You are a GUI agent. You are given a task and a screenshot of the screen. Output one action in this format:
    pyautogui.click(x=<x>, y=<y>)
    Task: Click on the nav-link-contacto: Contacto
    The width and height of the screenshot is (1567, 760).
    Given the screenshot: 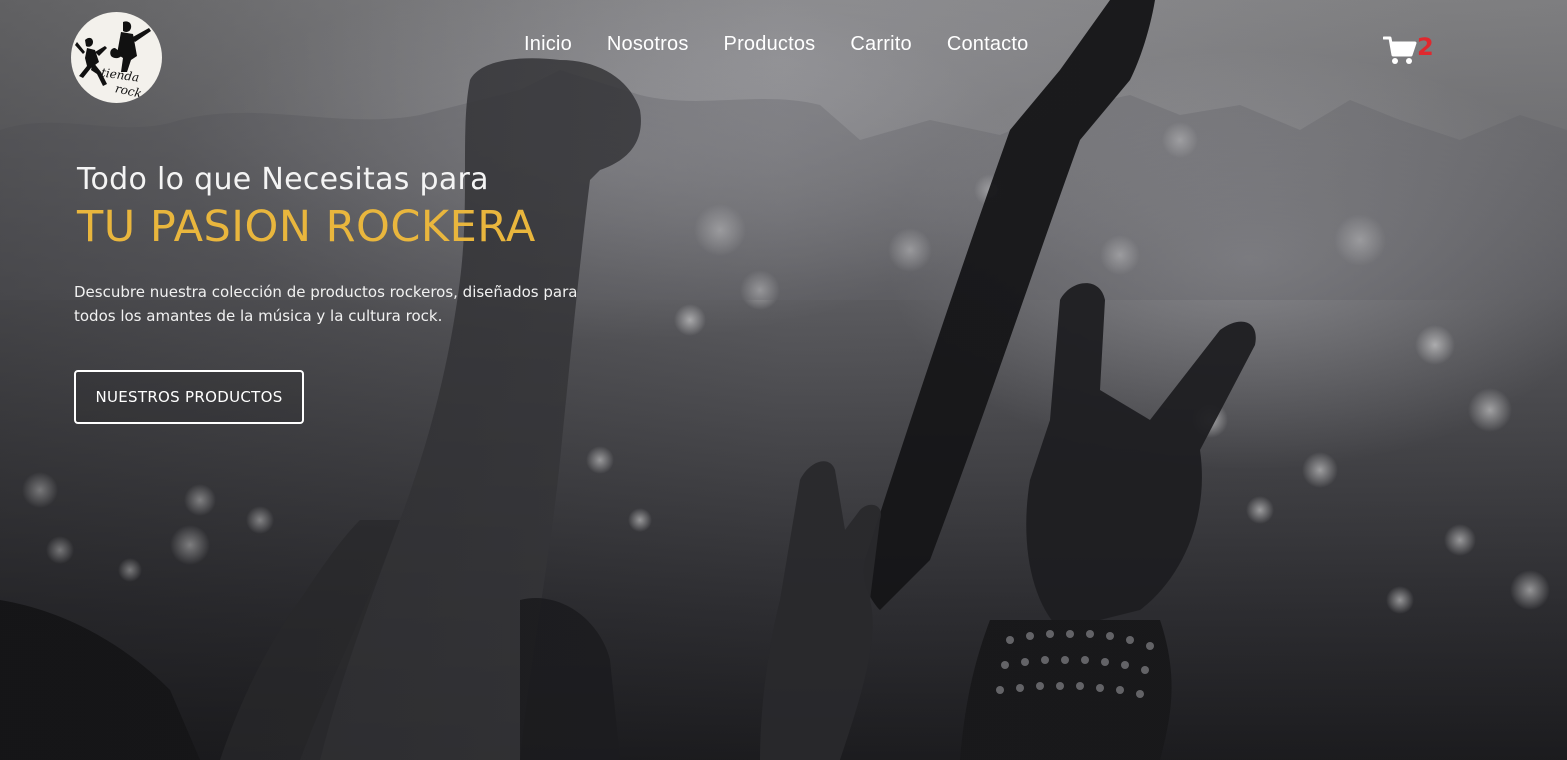 What is the action you would take?
    pyautogui.click(x=988, y=44)
    